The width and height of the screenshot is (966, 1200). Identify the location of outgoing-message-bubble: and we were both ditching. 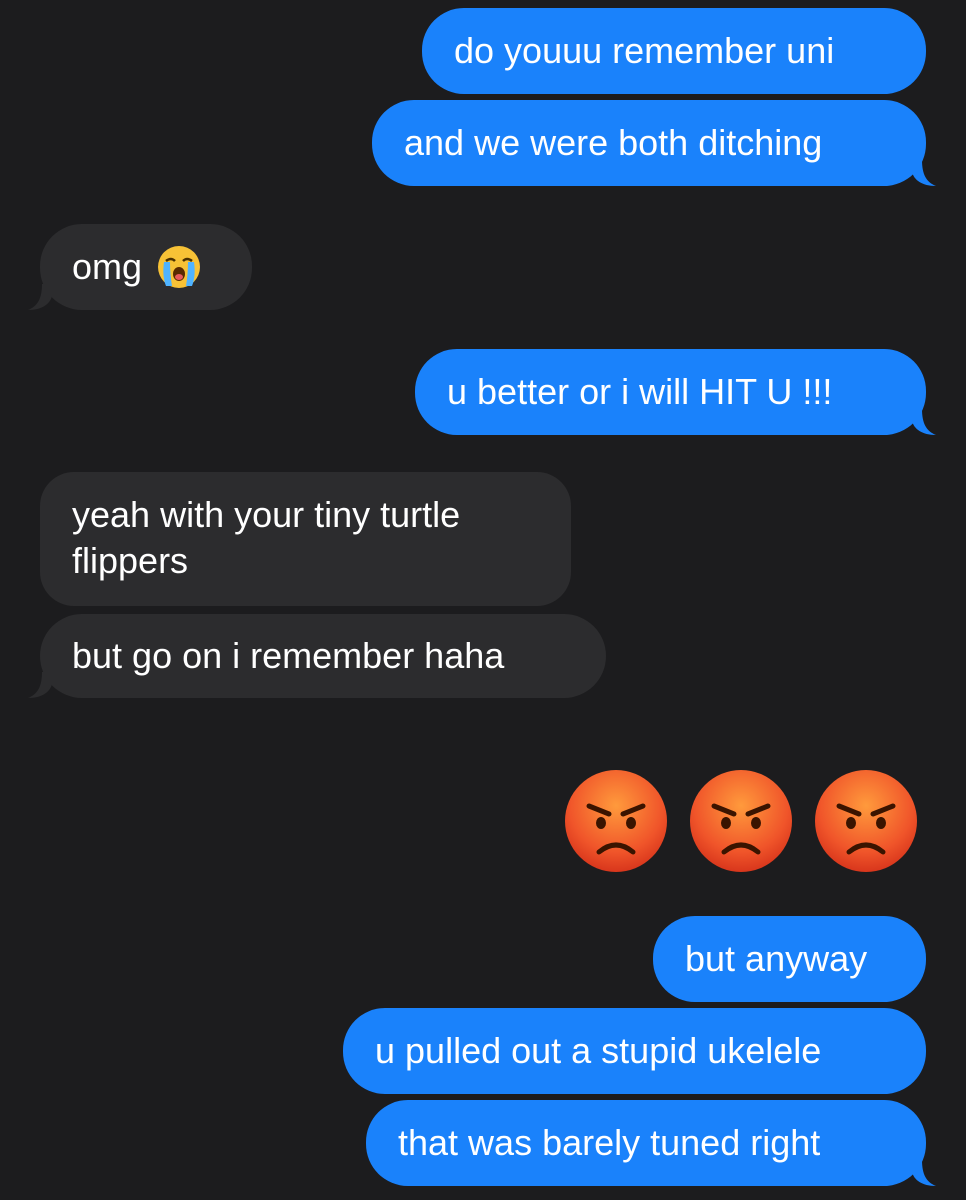
(649, 143).